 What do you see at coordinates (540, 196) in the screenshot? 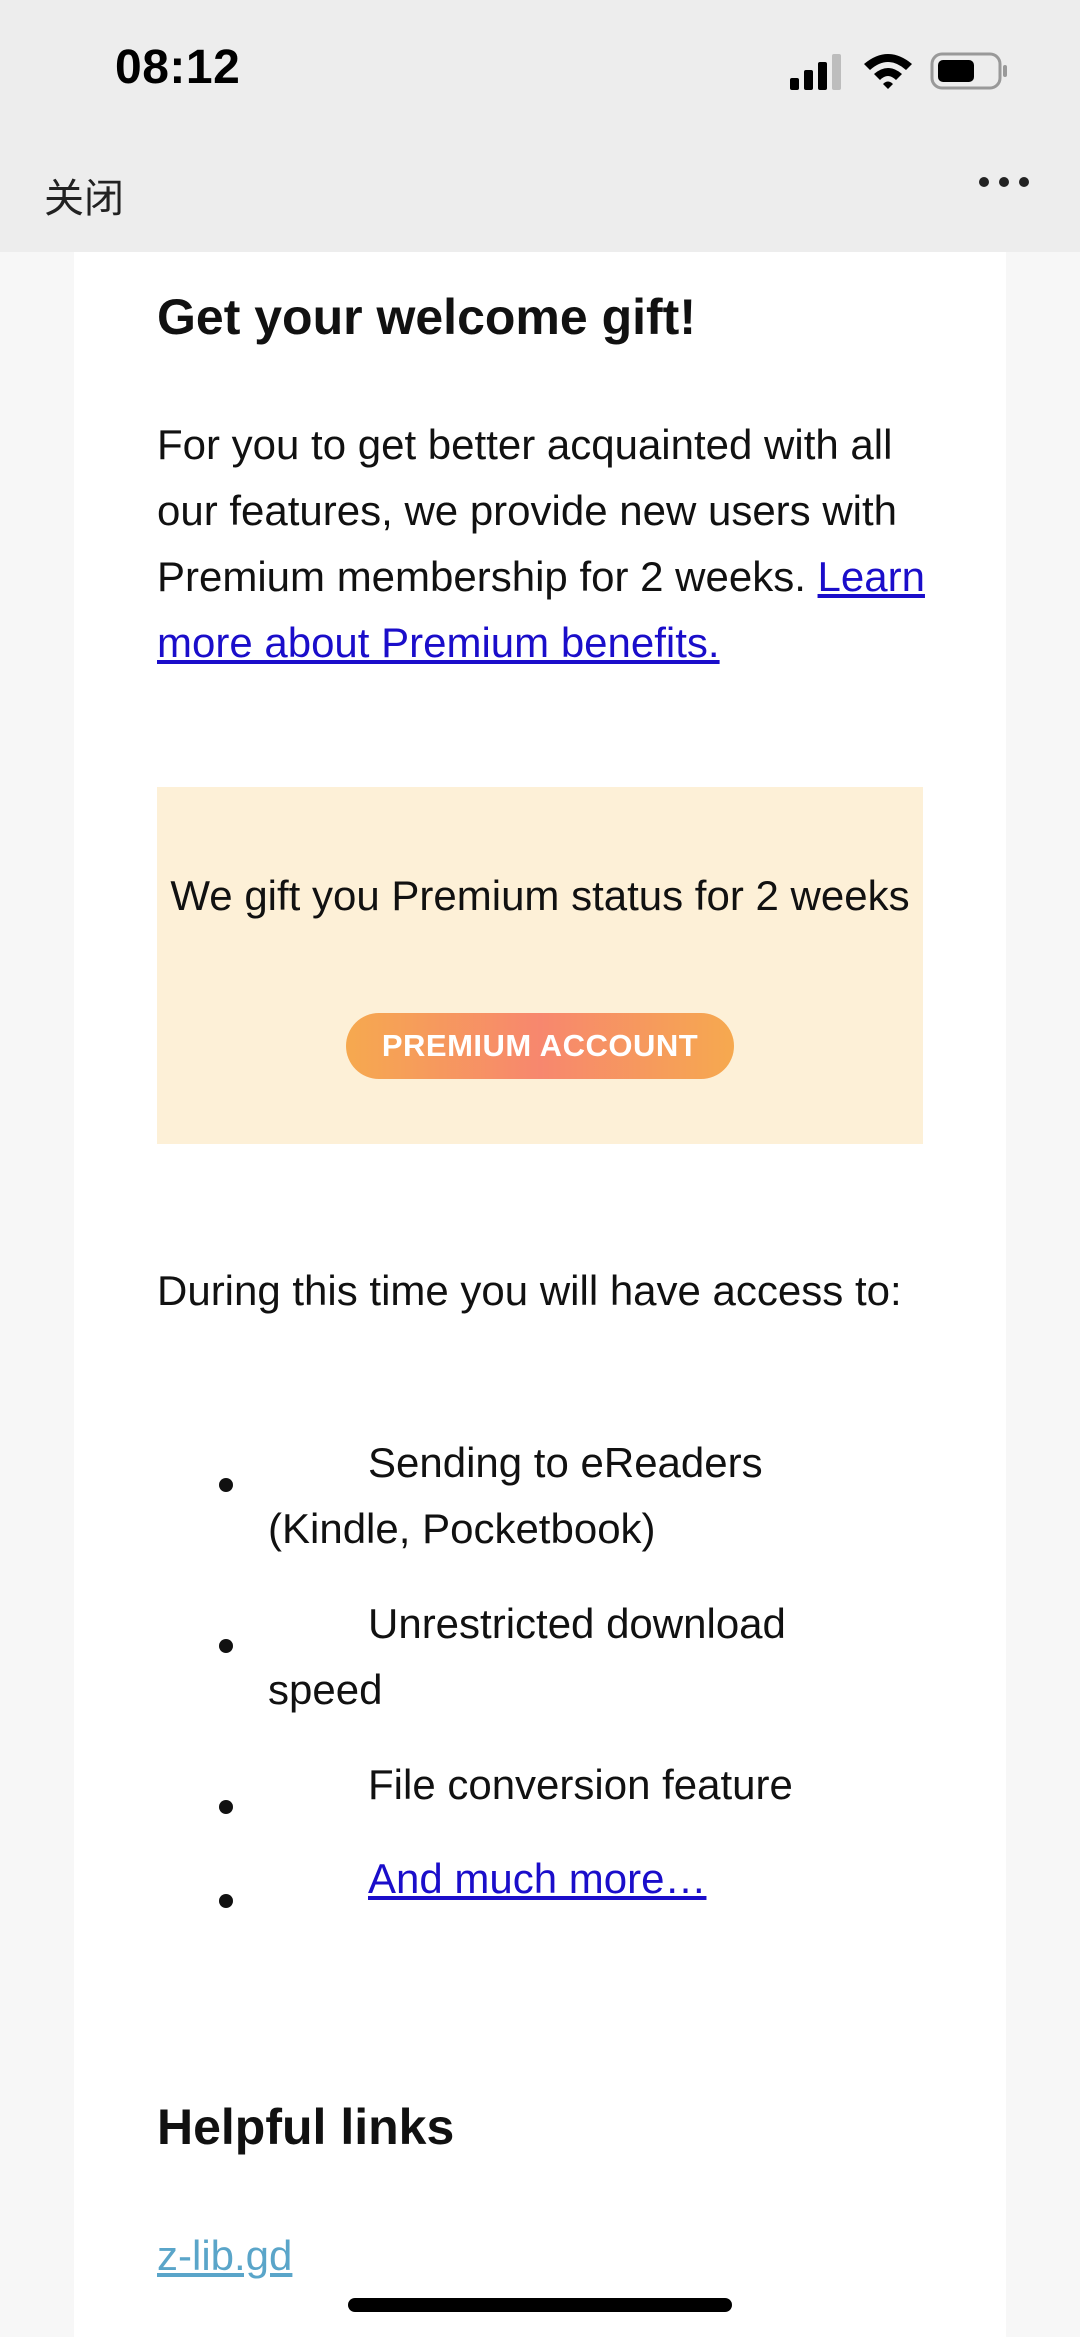
I see `nav-bar` at bounding box center [540, 196].